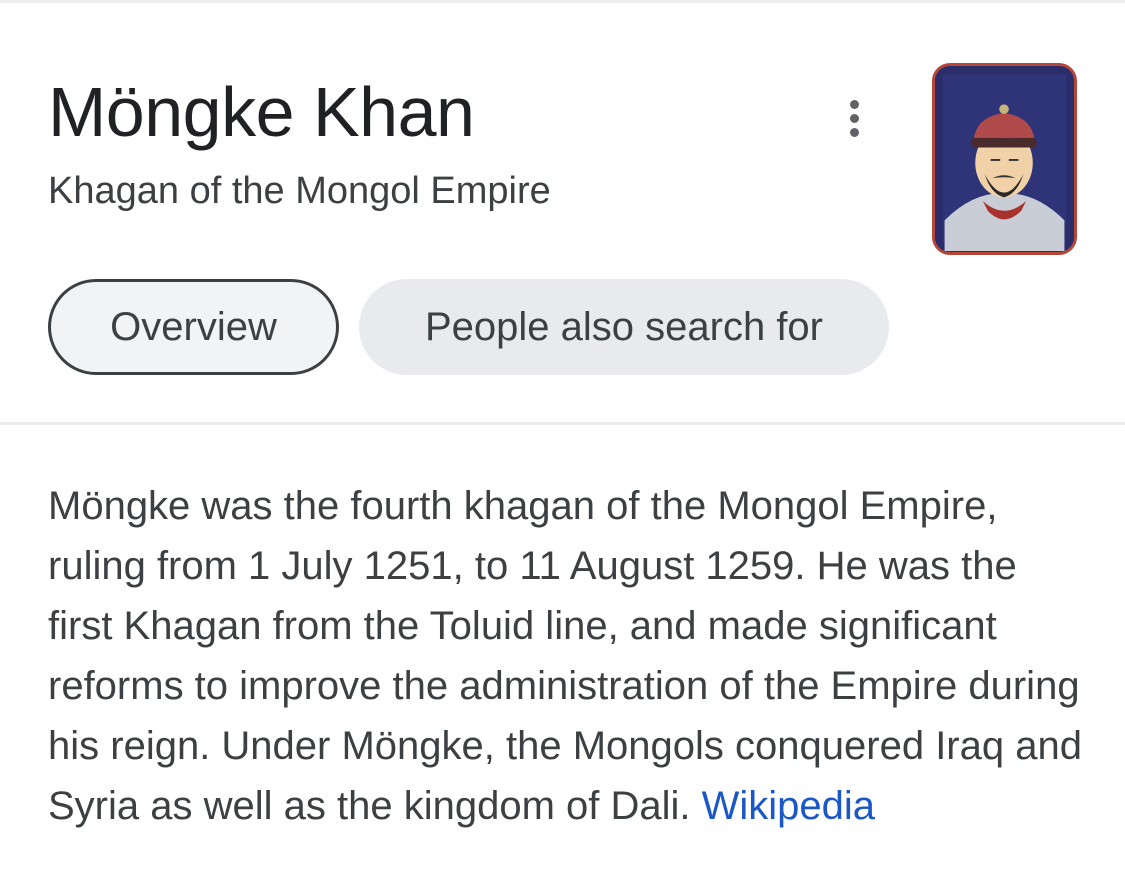 Image resolution: width=1125 pixels, height=889 pixels. I want to click on entity-title: Möngke Khan, so click(261, 112).